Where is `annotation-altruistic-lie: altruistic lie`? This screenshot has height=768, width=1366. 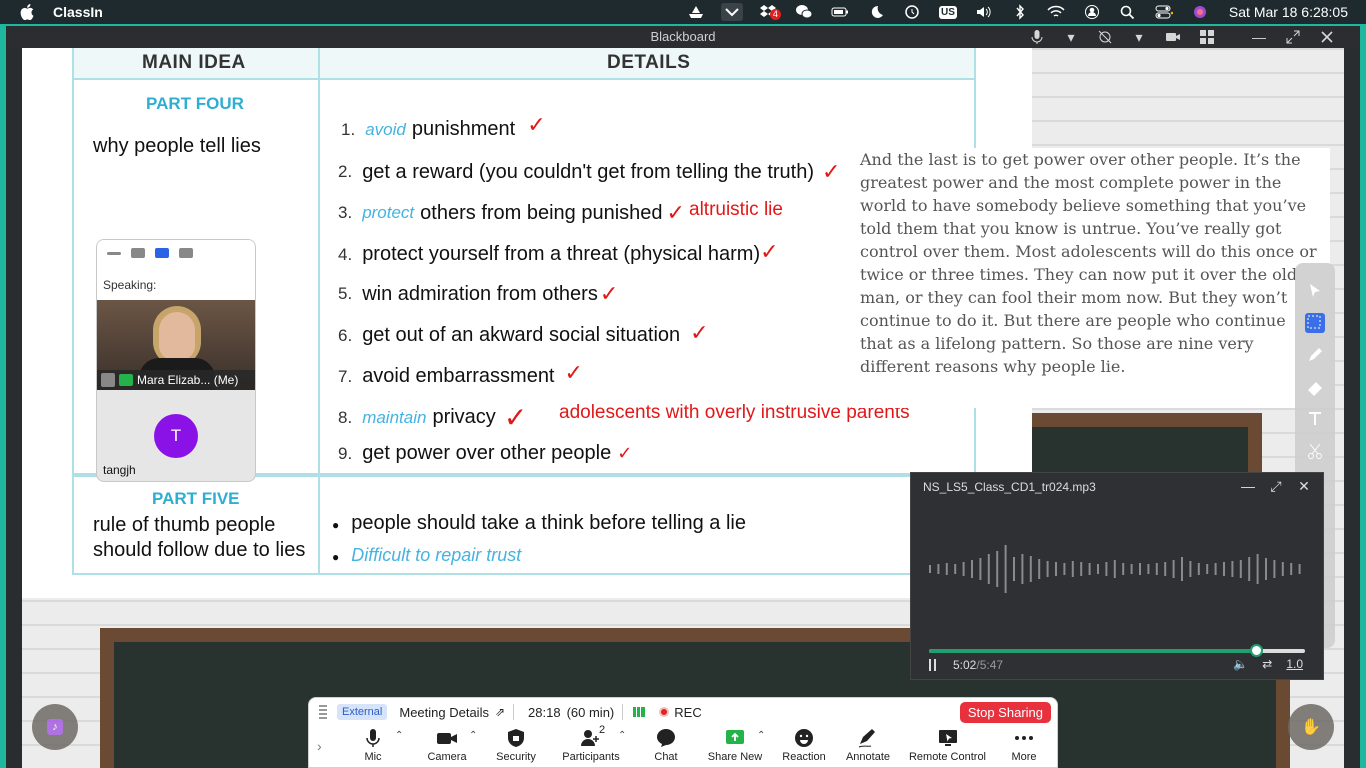
annotation-altruistic-lie: altruistic lie is located at coordinates (736, 209).